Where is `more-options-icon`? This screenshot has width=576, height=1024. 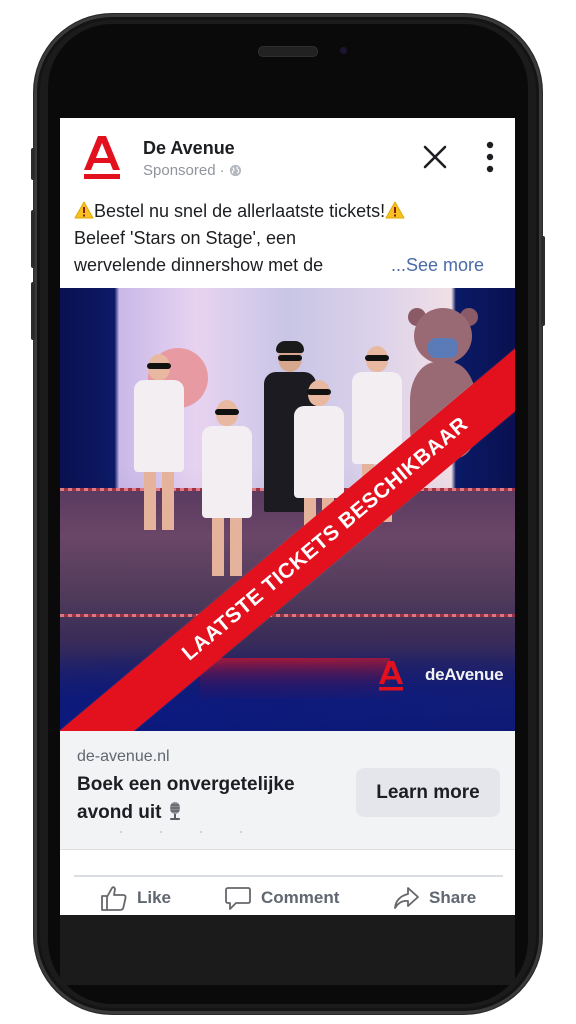
more-options-icon is located at coordinates (490, 157).